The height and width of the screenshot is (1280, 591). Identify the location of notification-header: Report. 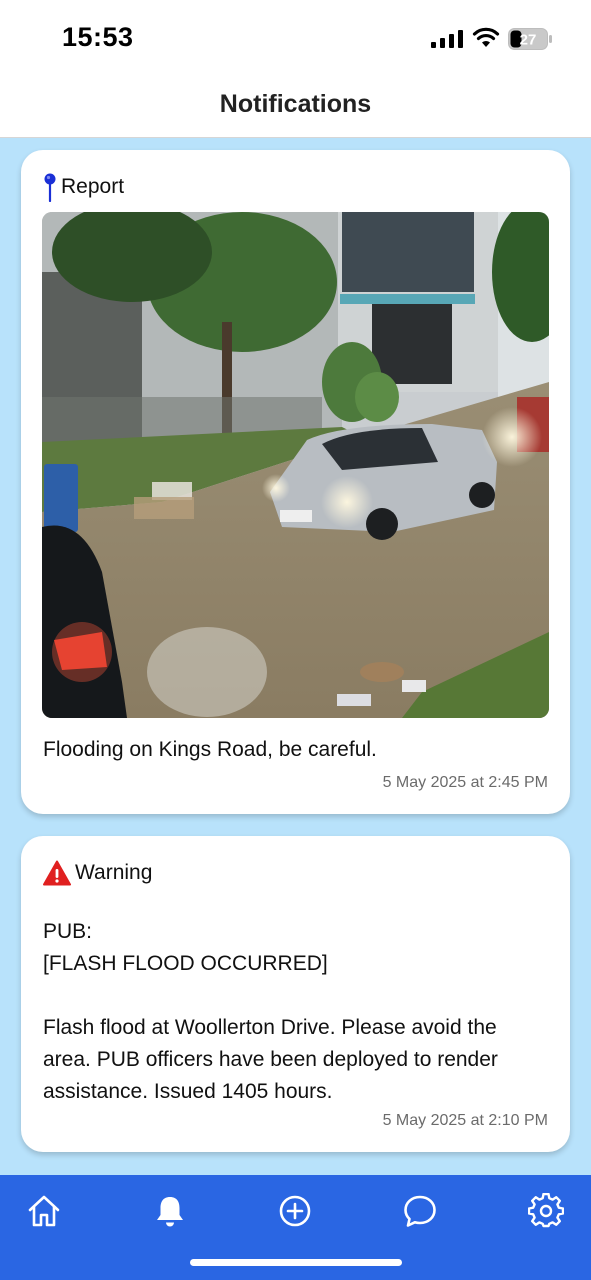
(83, 187).